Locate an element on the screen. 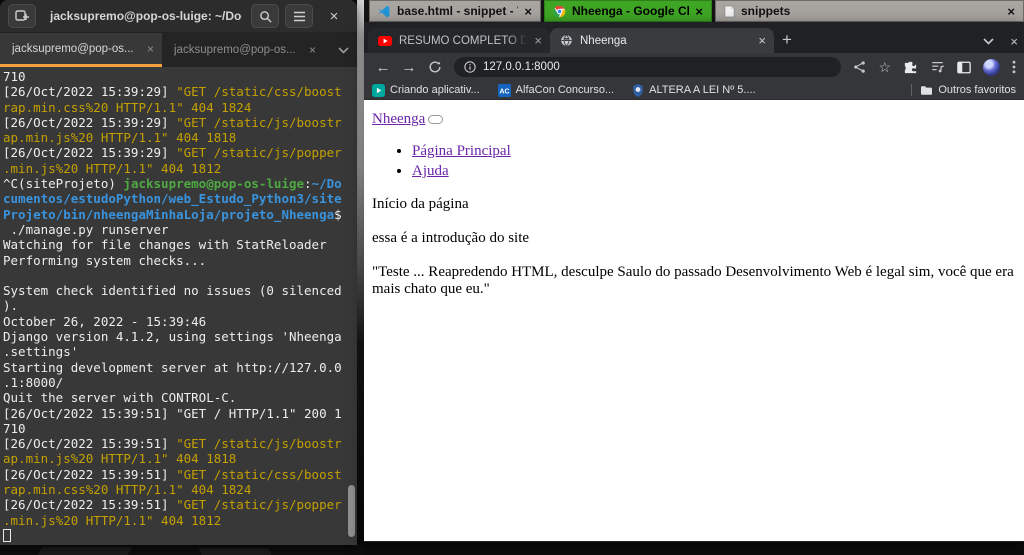 The width and height of the screenshot is (1024, 555). chrome-tabstrip: RESUMO COMPLETO DE HUNTE × Nheenga × + × is located at coordinates (694, 37).